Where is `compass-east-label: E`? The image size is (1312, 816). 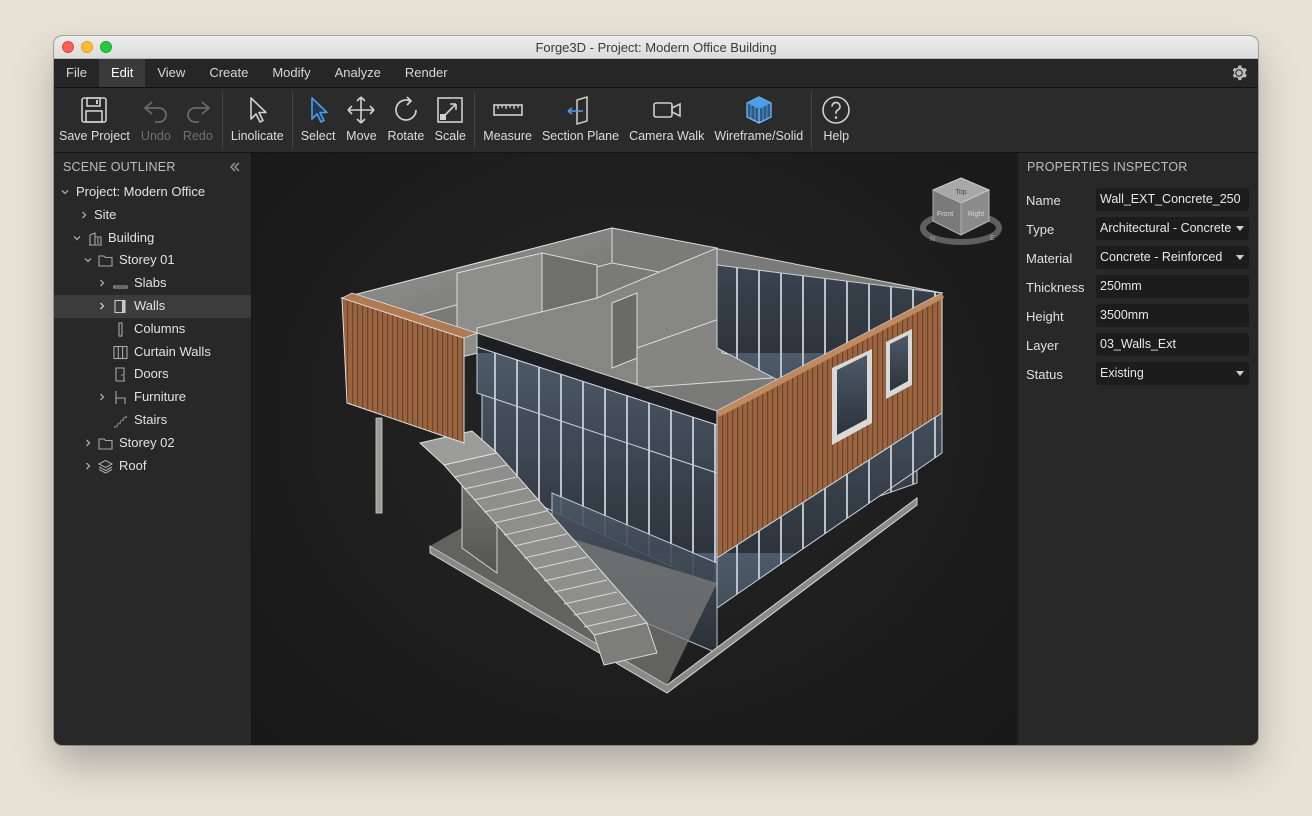 compass-east-label: E is located at coordinates (992, 238).